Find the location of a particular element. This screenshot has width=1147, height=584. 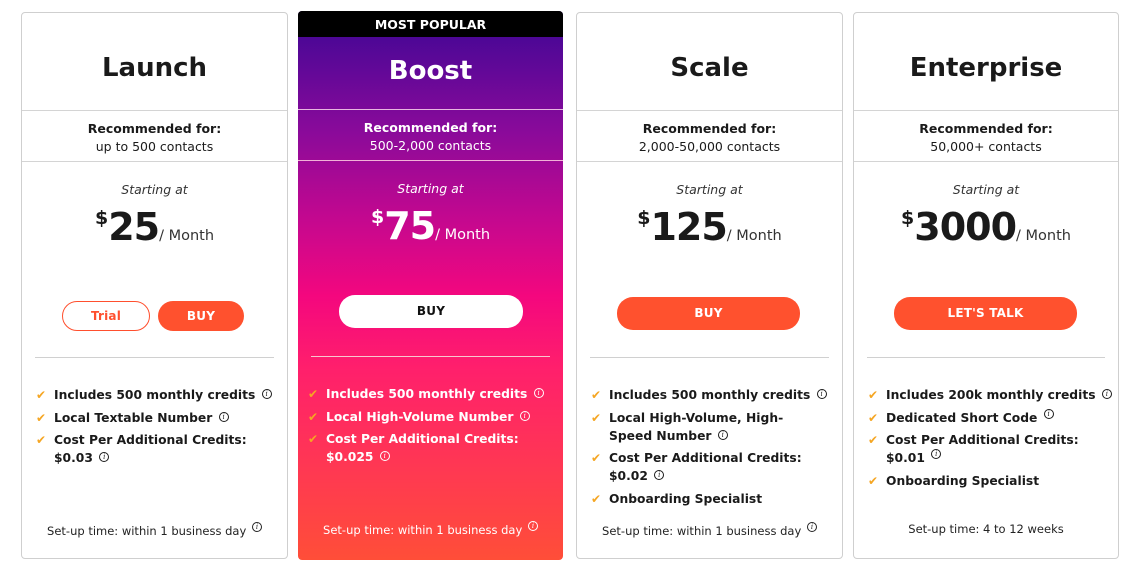

feature-text: Local High-Volume, High-Speed Number is located at coordinates (696, 426).